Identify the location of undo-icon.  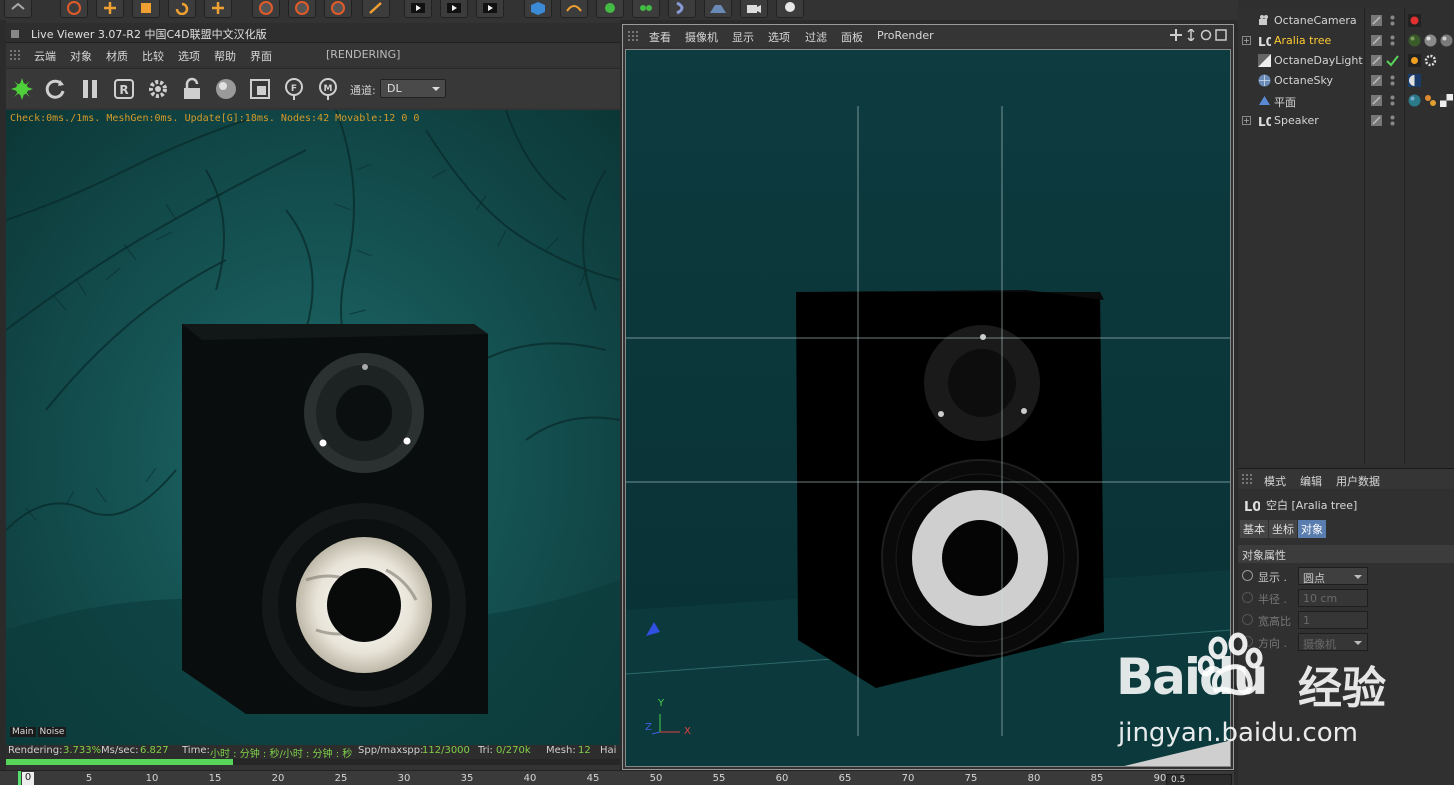
(18, 9).